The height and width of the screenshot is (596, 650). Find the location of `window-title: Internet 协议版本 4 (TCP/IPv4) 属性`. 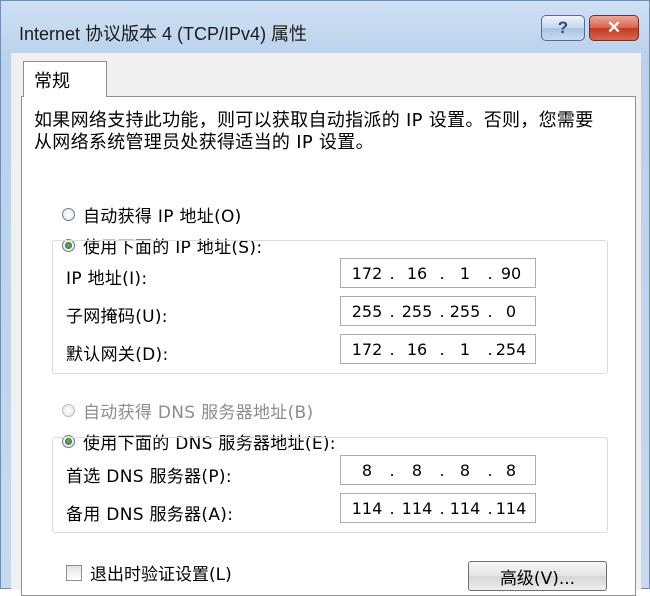

window-title: Internet 协议版本 4 (TCP/IPv4) 属性 is located at coordinates (163, 34).